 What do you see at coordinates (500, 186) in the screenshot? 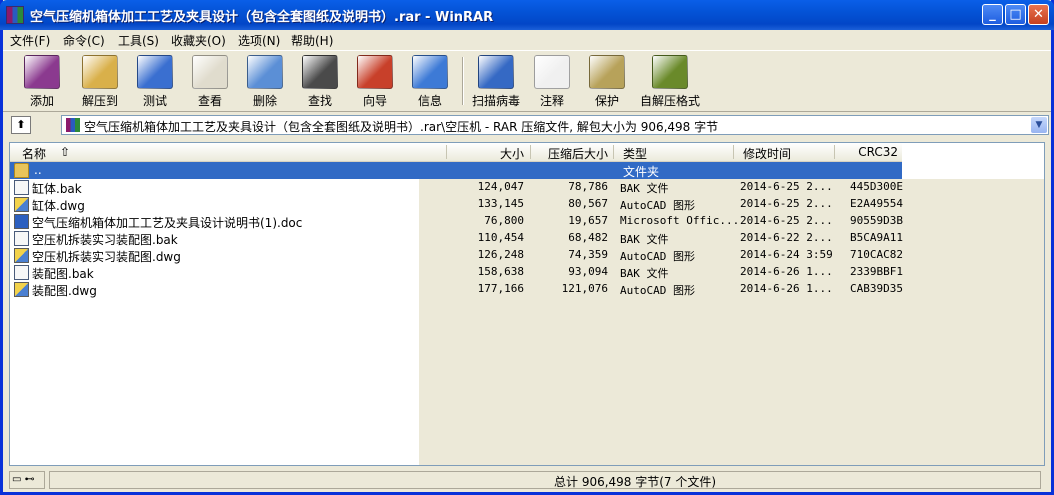
I see `file-size: 124,047` at bounding box center [500, 186].